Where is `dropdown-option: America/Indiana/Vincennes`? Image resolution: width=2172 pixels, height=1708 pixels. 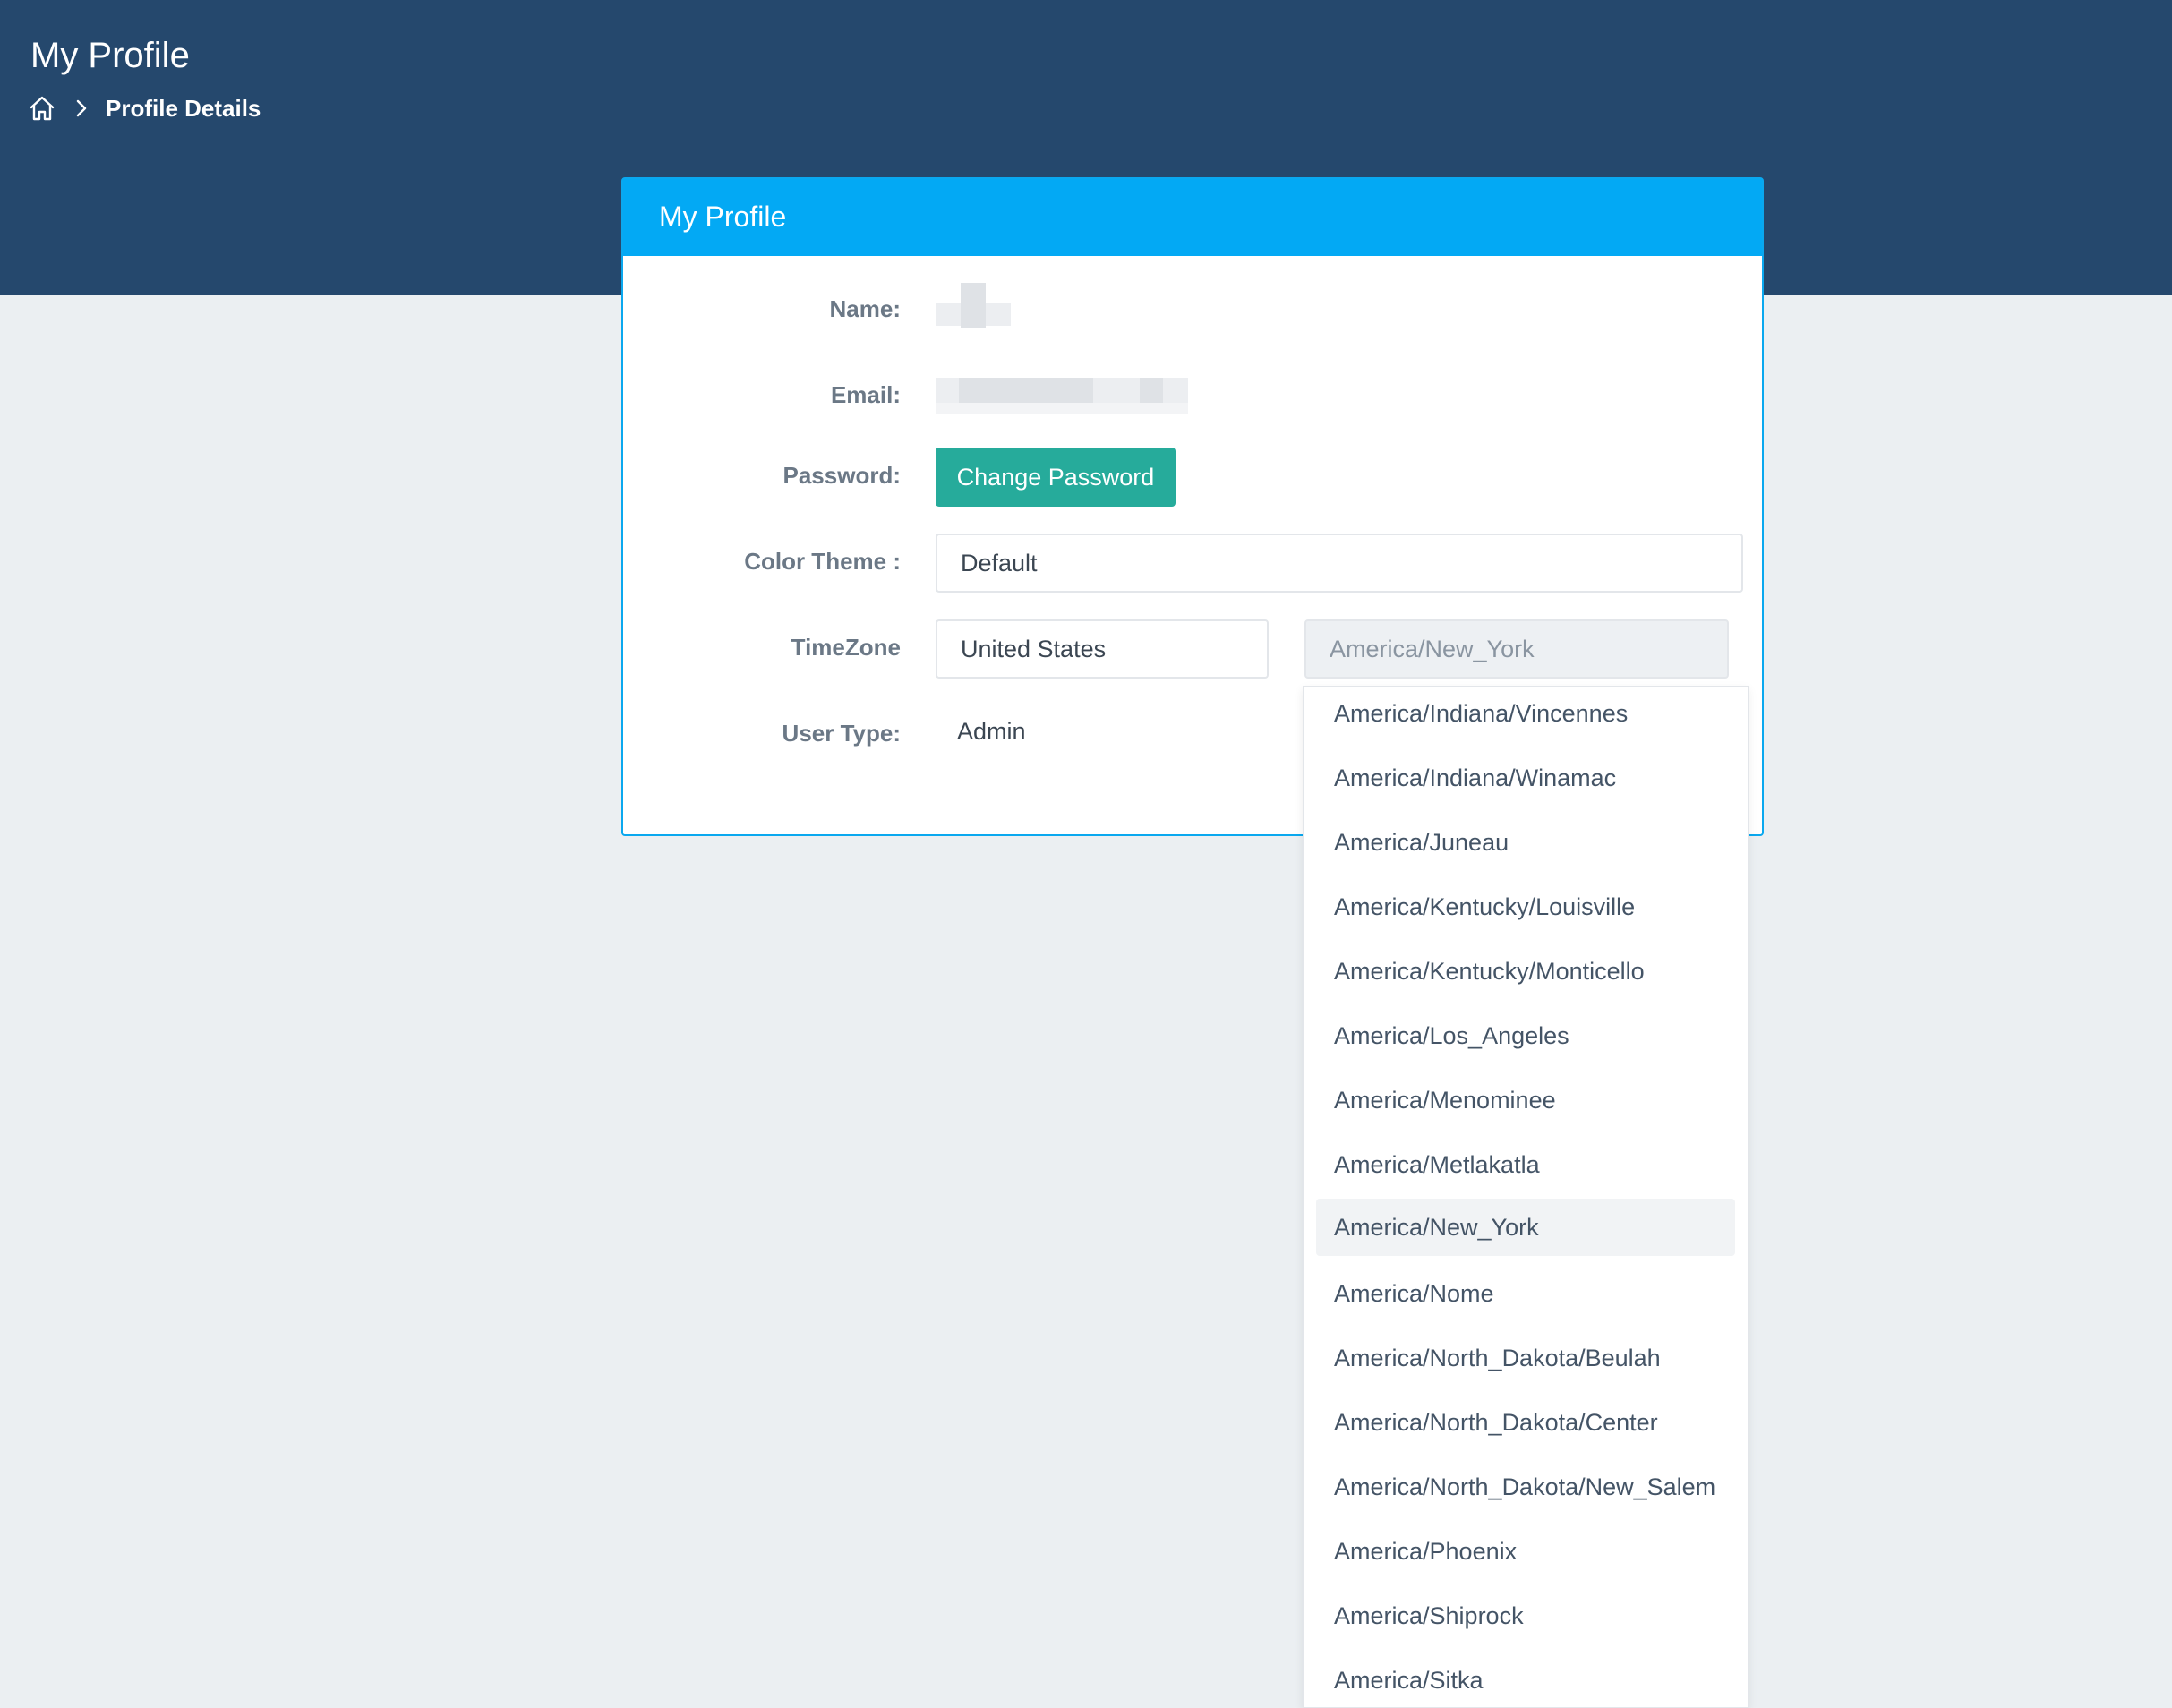 dropdown-option: America/Indiana/Vincennes is located at coordinates (1525, 714).